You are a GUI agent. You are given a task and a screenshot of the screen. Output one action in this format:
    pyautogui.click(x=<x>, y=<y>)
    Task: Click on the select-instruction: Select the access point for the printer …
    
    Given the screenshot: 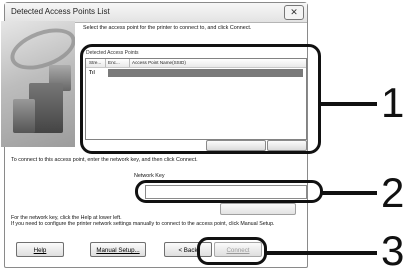 What is the action you would take?
    pyautogui.click(x=167, y=28)
    